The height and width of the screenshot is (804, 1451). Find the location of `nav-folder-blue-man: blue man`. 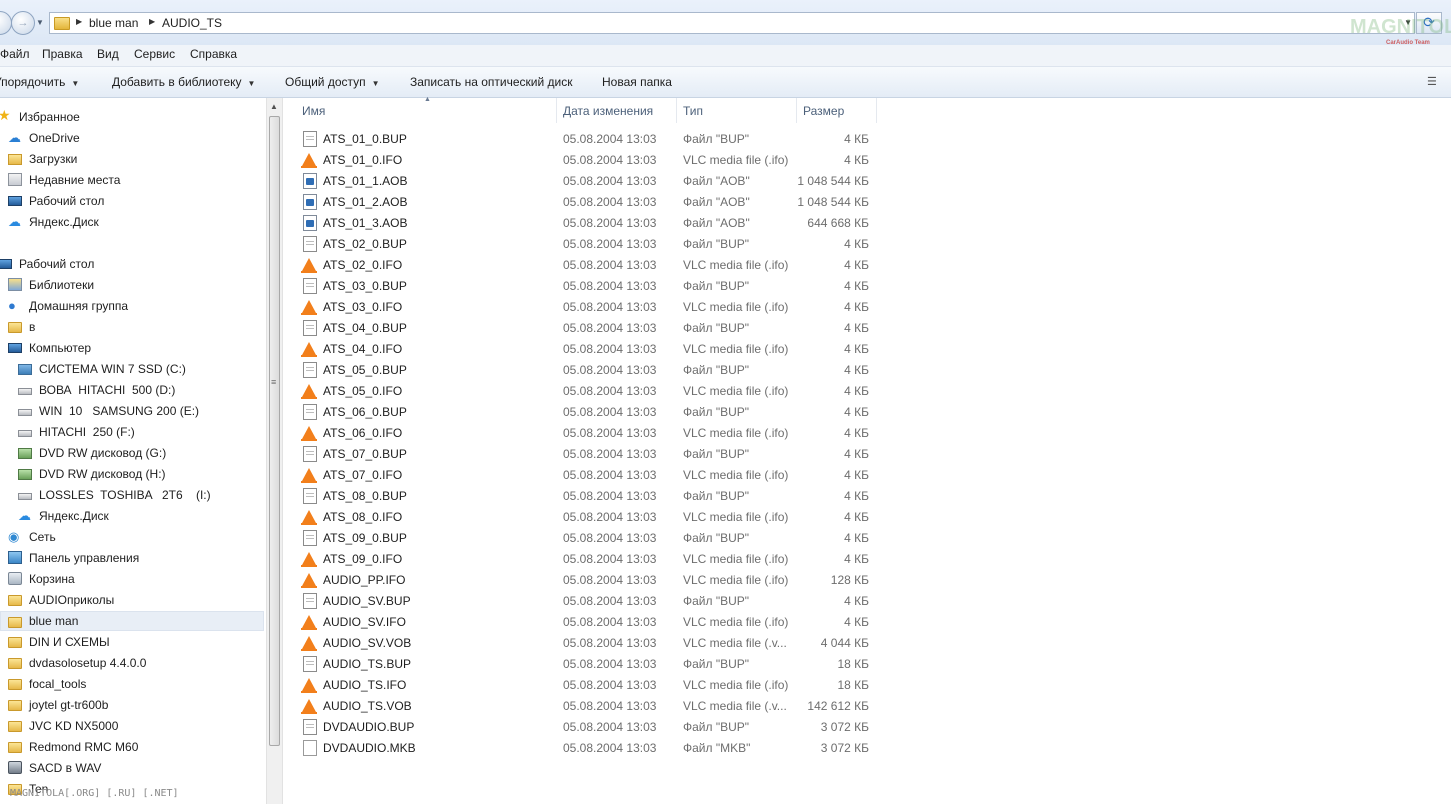

nav-folder-blue-man: blue man is located at coordinates (132, 621).